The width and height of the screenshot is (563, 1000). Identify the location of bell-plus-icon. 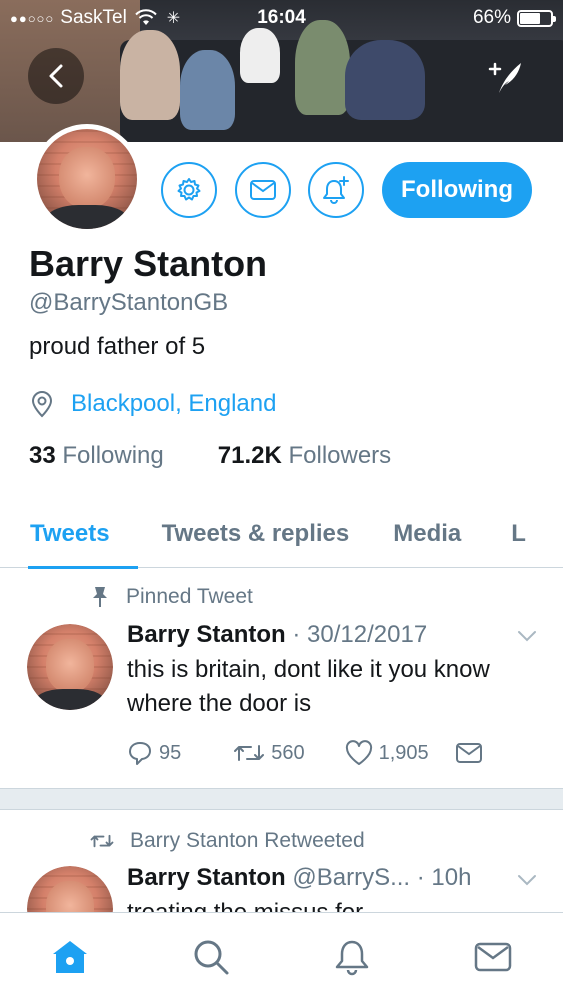
(336, 190).